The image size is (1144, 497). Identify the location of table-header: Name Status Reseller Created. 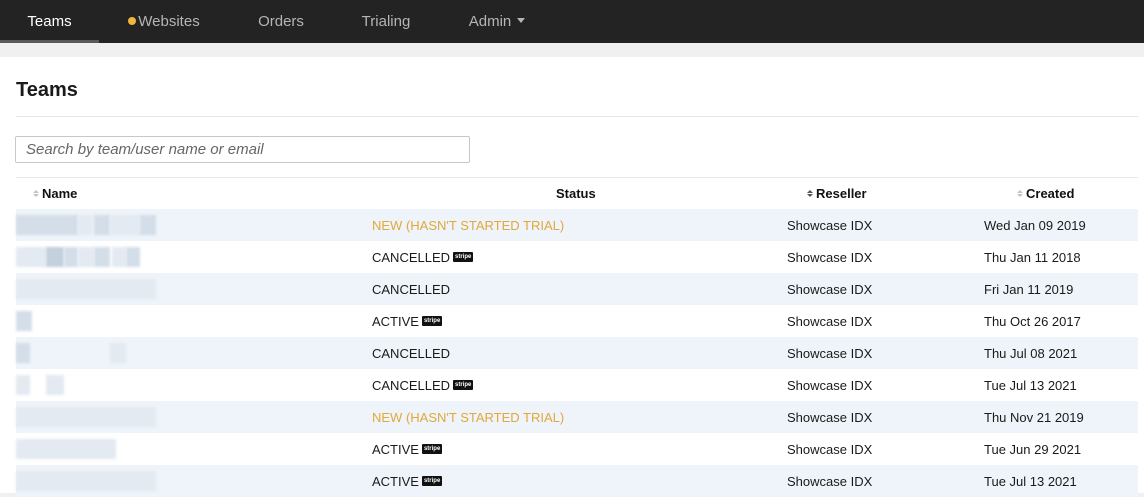
(577, 193).